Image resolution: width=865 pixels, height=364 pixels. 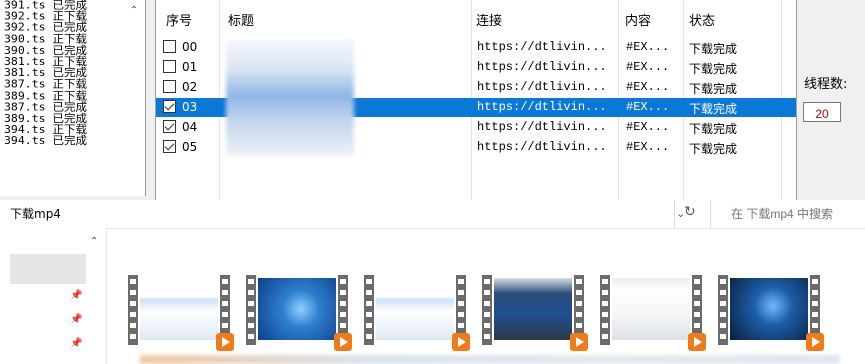 What do you see at coordinates (45, 141) in the screenshot?
I see `log-line: 394.ts 已完成` at bounding box center [45, 141].